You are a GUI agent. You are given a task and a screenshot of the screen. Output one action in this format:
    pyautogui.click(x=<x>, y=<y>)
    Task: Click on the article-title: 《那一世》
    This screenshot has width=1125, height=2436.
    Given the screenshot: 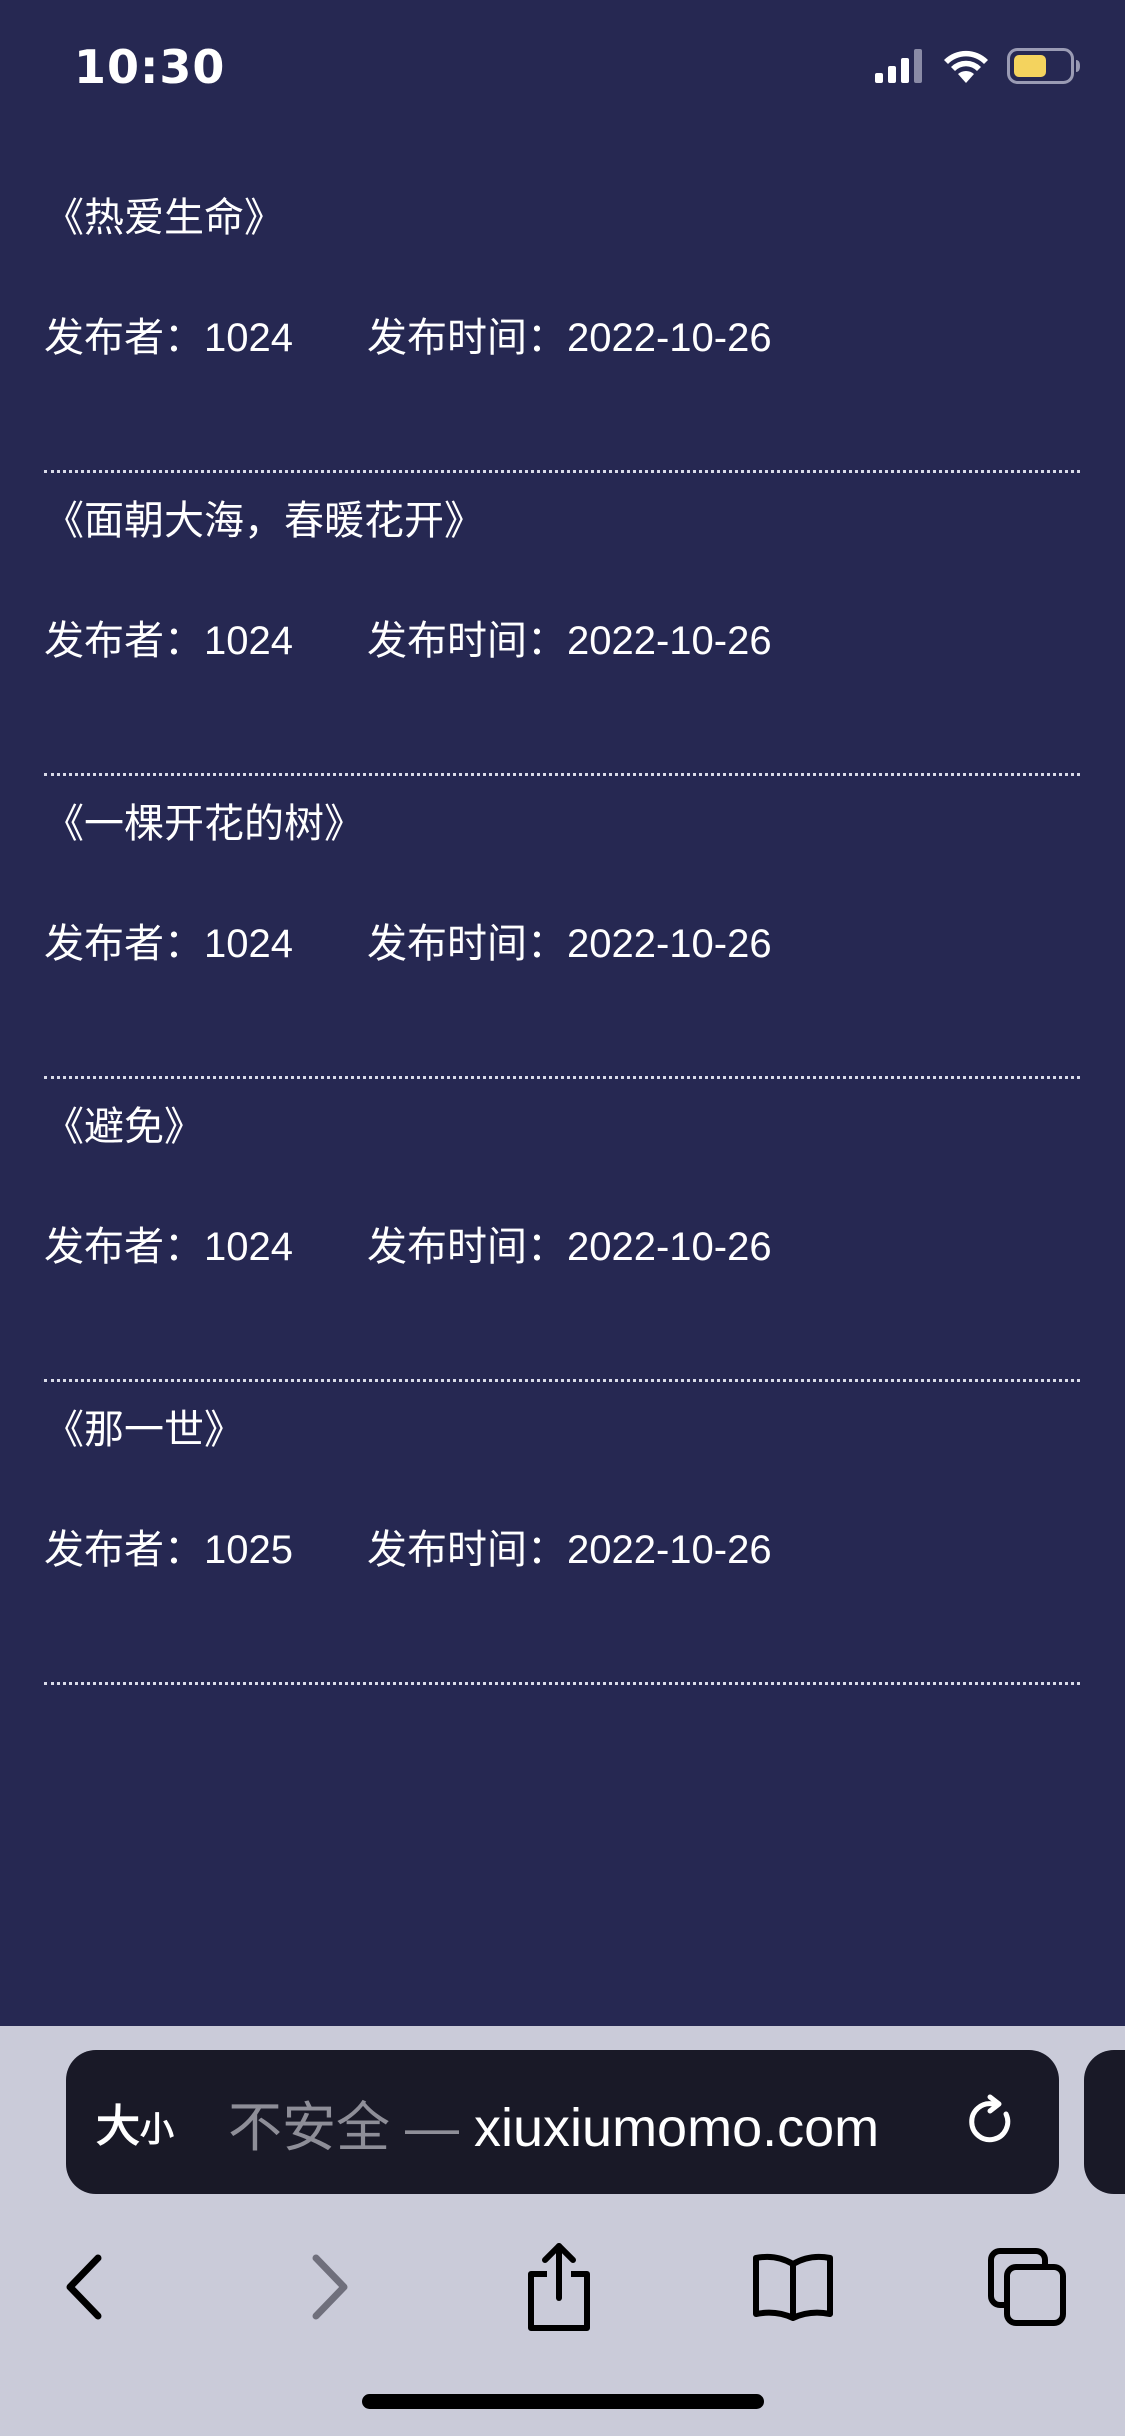 What is the action you would take?
    pyautogui.click(x=144, y=1430)
    